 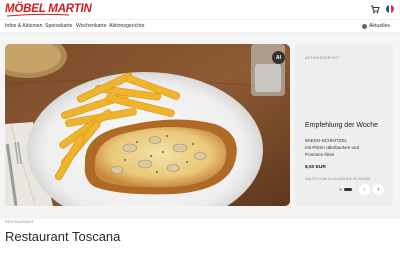 I want to click on logo-swoosh-icon, so click(x=38, y=15).